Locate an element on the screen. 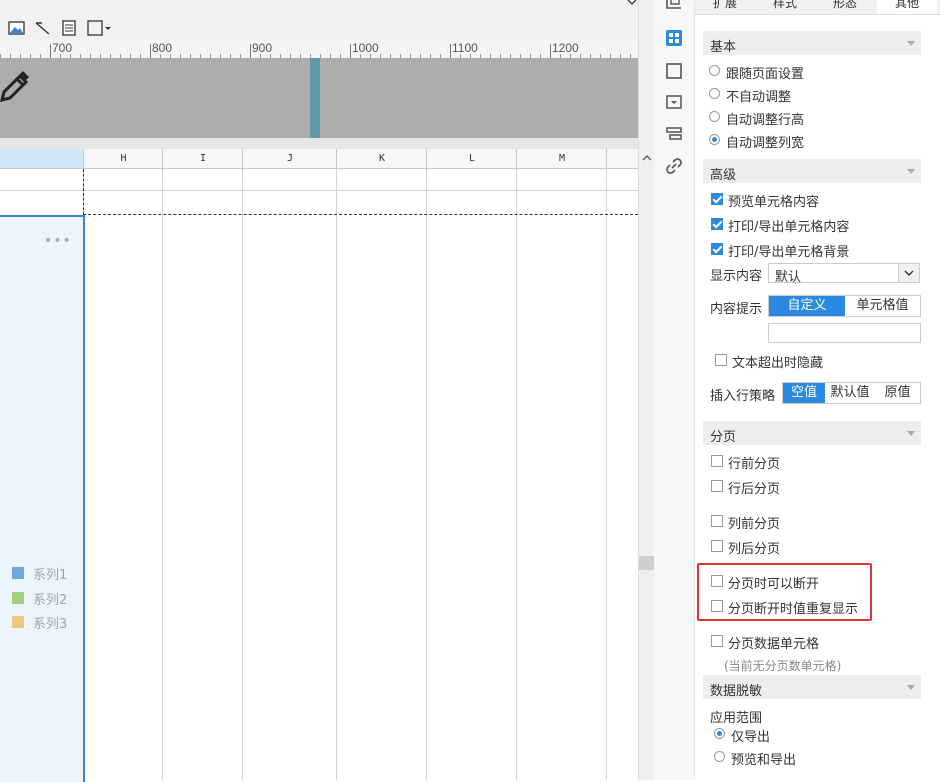 Image resolution: width=940 pixels, height=782 pixels. chevron-down-icon is located at coordinates (908, 273).